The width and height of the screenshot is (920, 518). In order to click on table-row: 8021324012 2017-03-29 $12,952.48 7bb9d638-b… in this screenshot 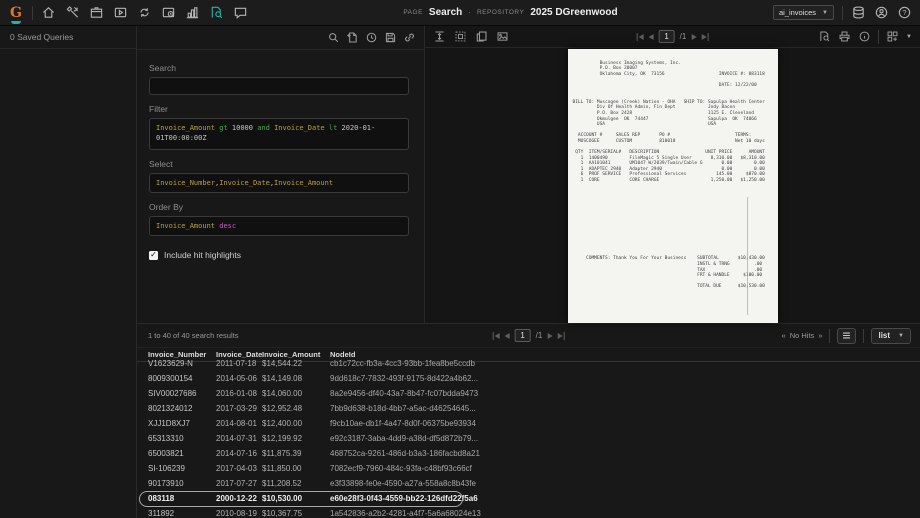, I will do `click(528, 408)`.